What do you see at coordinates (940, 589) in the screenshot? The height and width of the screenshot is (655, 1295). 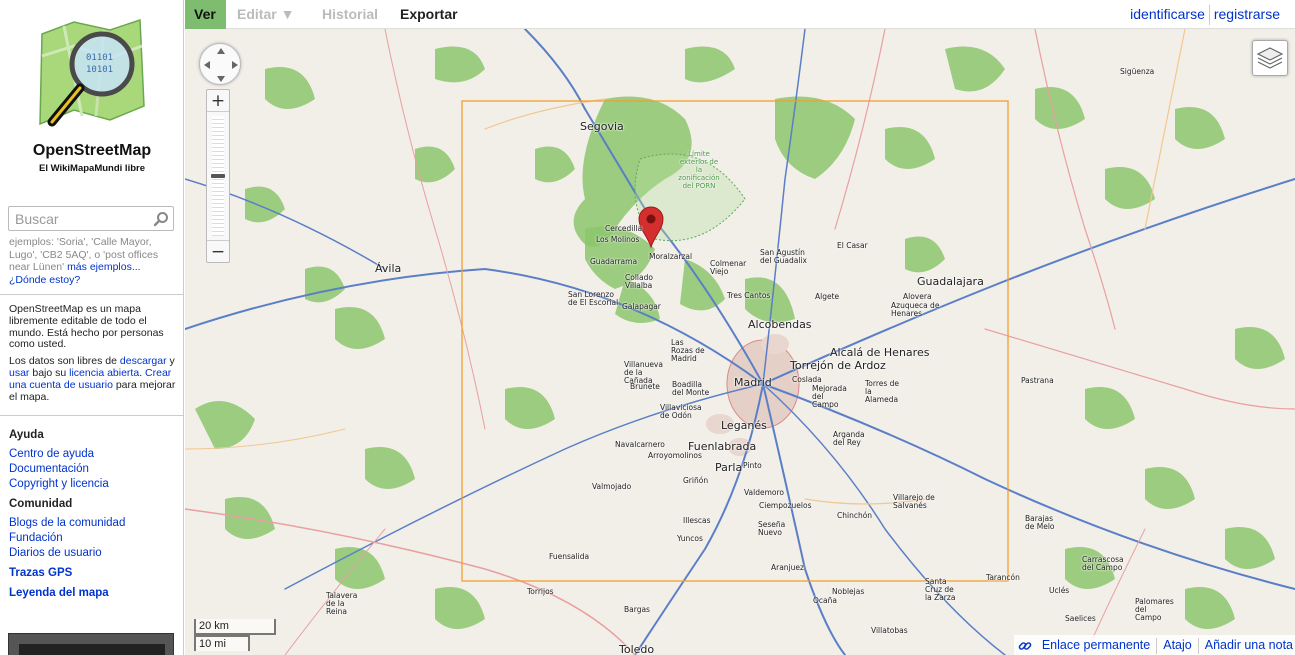 I see `map-label: Santa Cruz de la Zarza` at bounding box center [940, 589].